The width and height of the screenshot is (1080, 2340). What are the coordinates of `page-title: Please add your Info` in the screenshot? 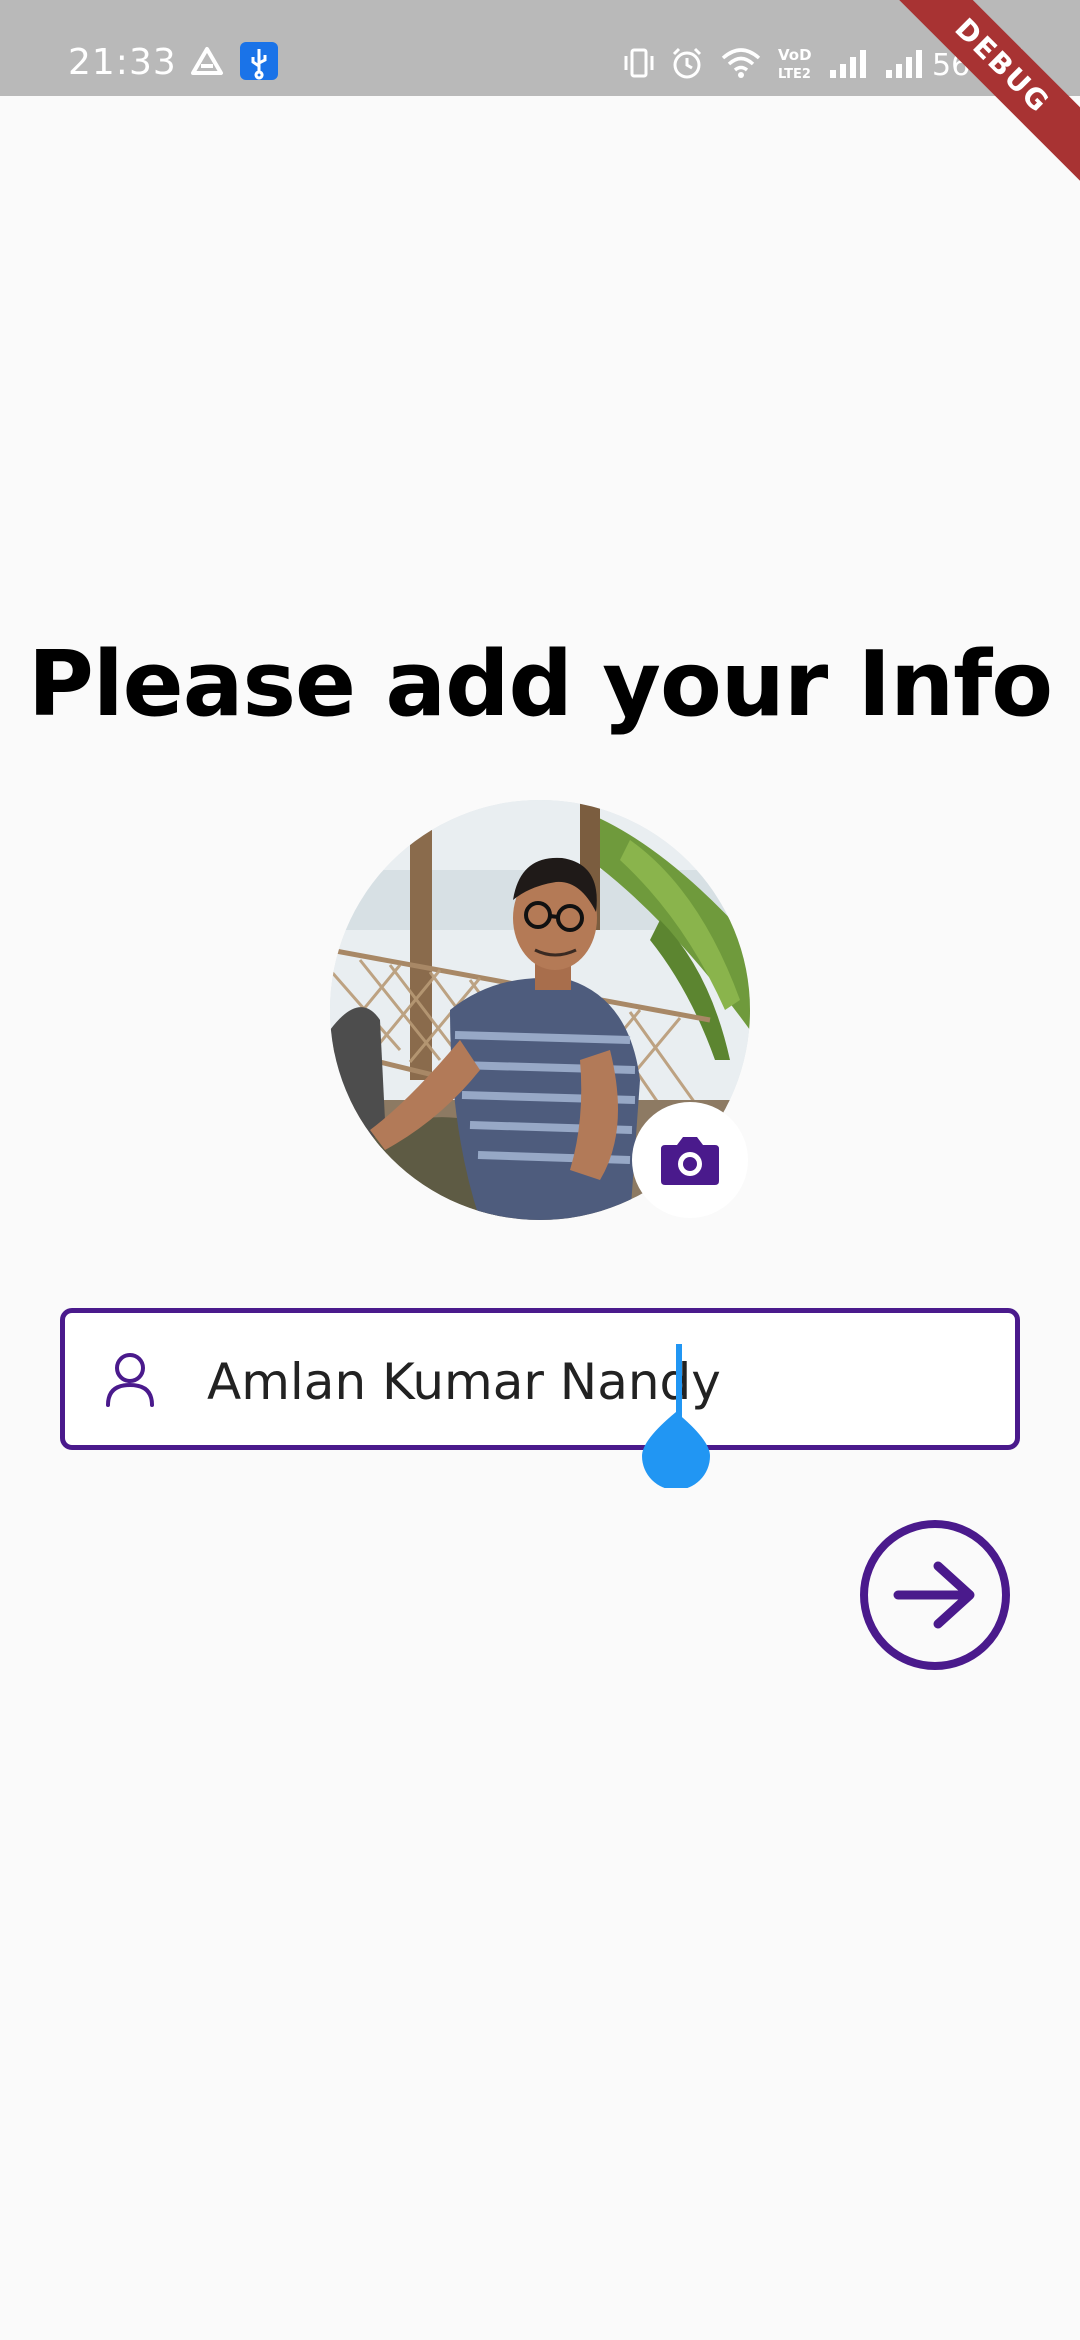 It's located at (540, 684).